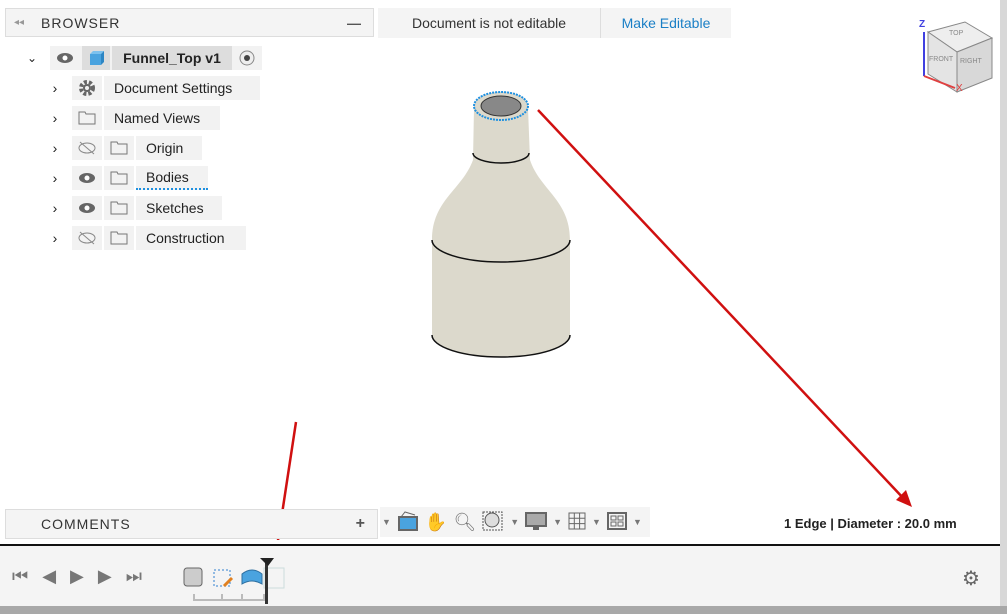 Image resolution: width=1007 pixels, height=614 pixels. What do you see at coordinates (86, 524) in the screenshot?
I see `comments-title: COMMENTS` at bounding box center [86, 524].